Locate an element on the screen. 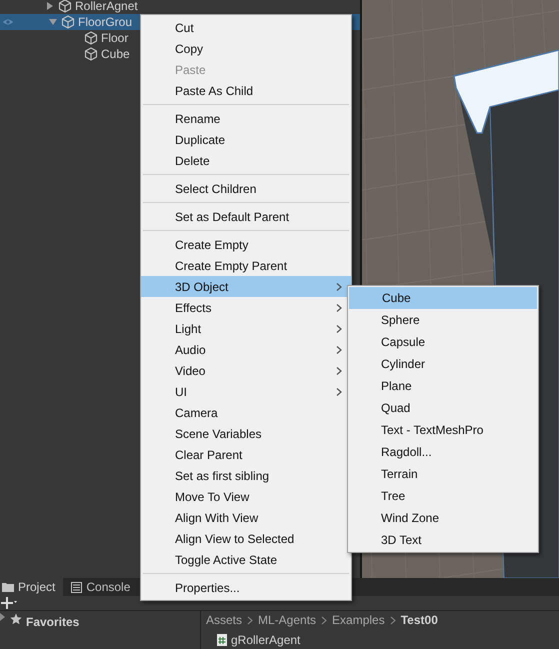 Image resolution: width=559 pixels, height=649 pixels. object-name: FloorGrou is located at coordinates (105, 22).